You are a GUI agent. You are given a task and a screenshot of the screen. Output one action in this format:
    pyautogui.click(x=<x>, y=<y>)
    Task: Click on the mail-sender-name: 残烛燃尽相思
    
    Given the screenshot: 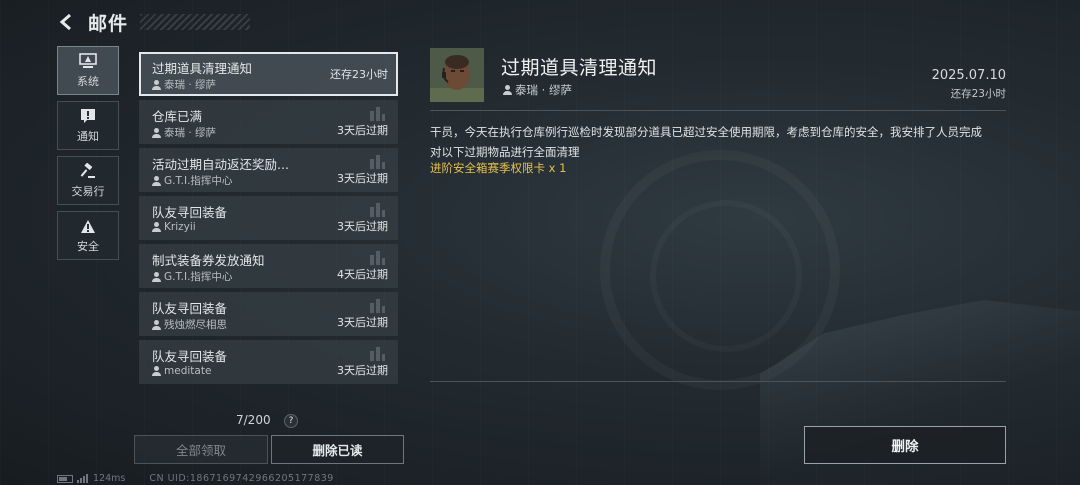 What is the action you would take?
    pyautogui.click(x=195, y=325)
    